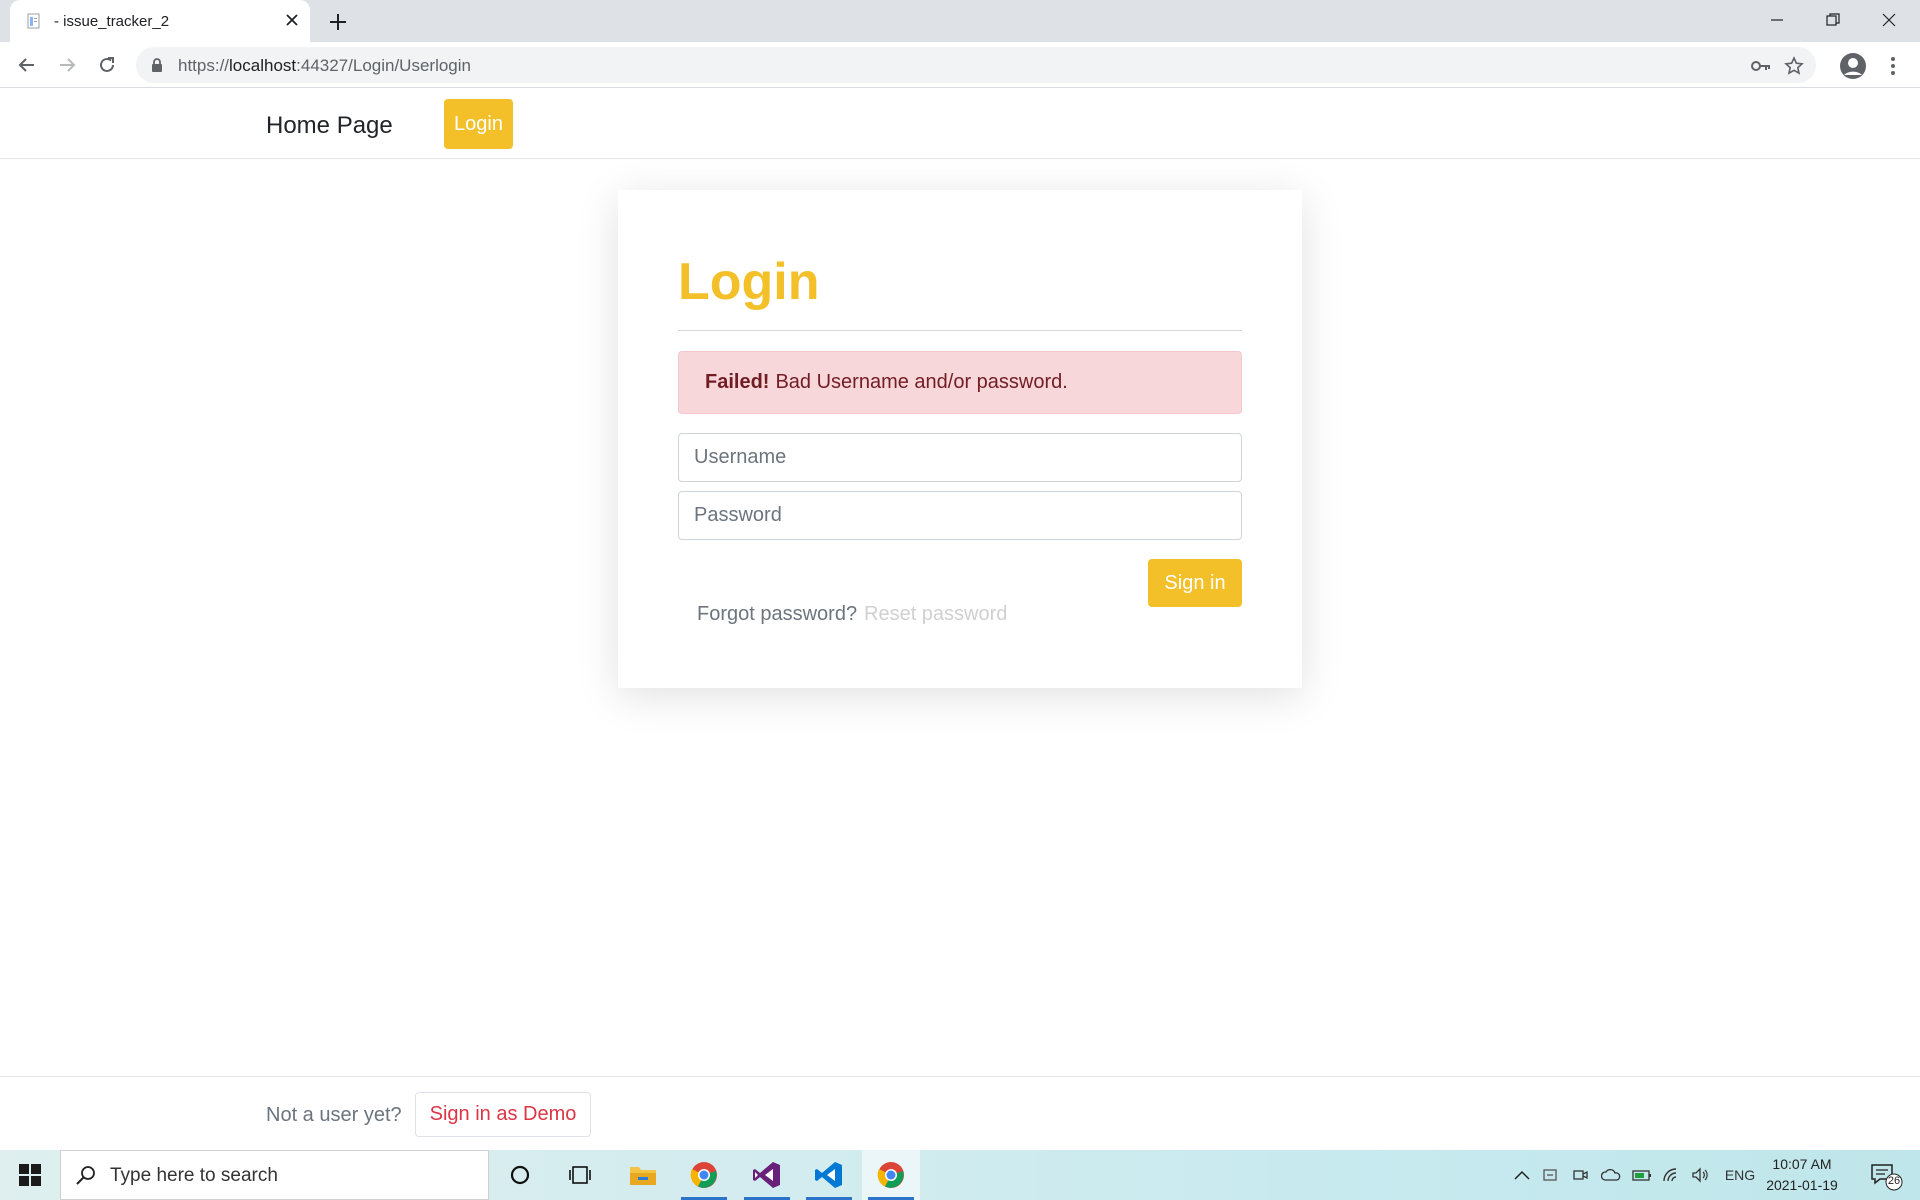  Describe the element at coordinates (194, 1175) in the screenshot. I see `search-placeholder: Type here to search` at that location.